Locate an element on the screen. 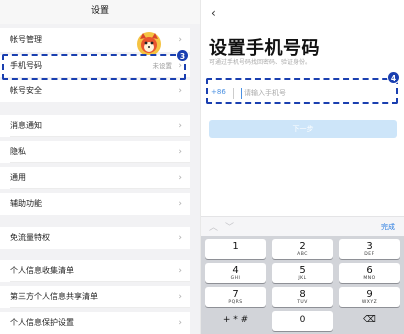  chevron-up-icon: ︿ is located at coordinates (213, 226).